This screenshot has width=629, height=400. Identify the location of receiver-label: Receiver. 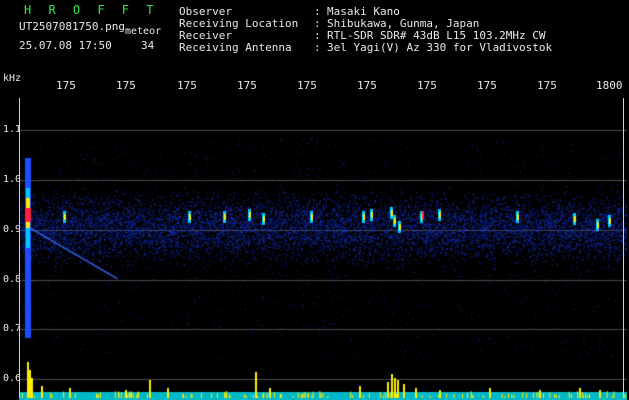
(205, 35).